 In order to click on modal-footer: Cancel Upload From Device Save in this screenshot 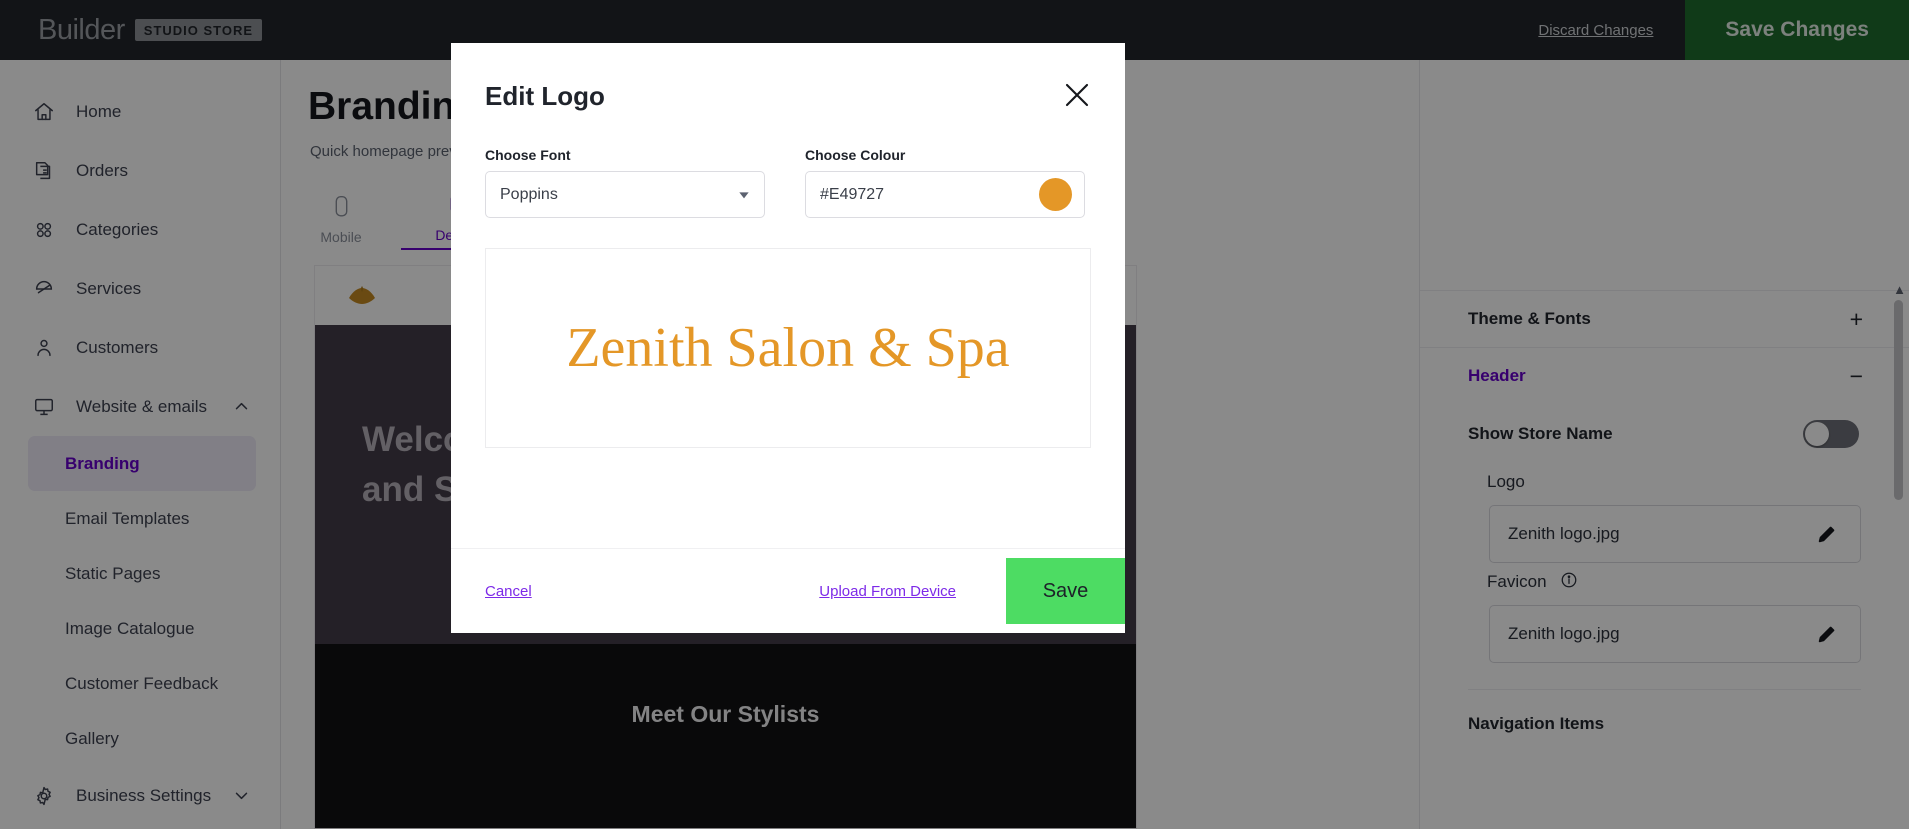, I will do `click(788, 590)`.